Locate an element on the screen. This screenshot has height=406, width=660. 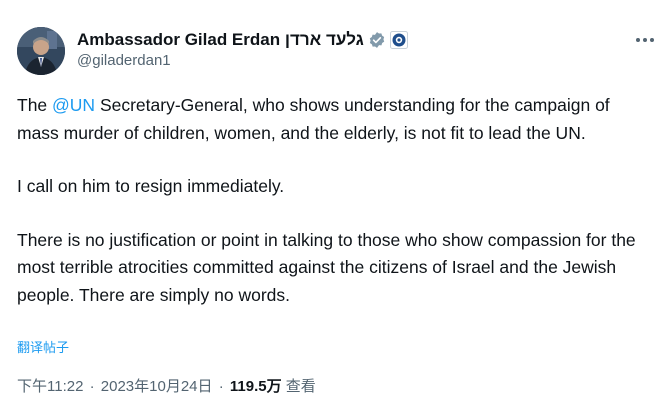
tweet-metadata: 下午11:22 · 2023年10月24日 · 119.5万 查看 is located at coordinates (166, 385).